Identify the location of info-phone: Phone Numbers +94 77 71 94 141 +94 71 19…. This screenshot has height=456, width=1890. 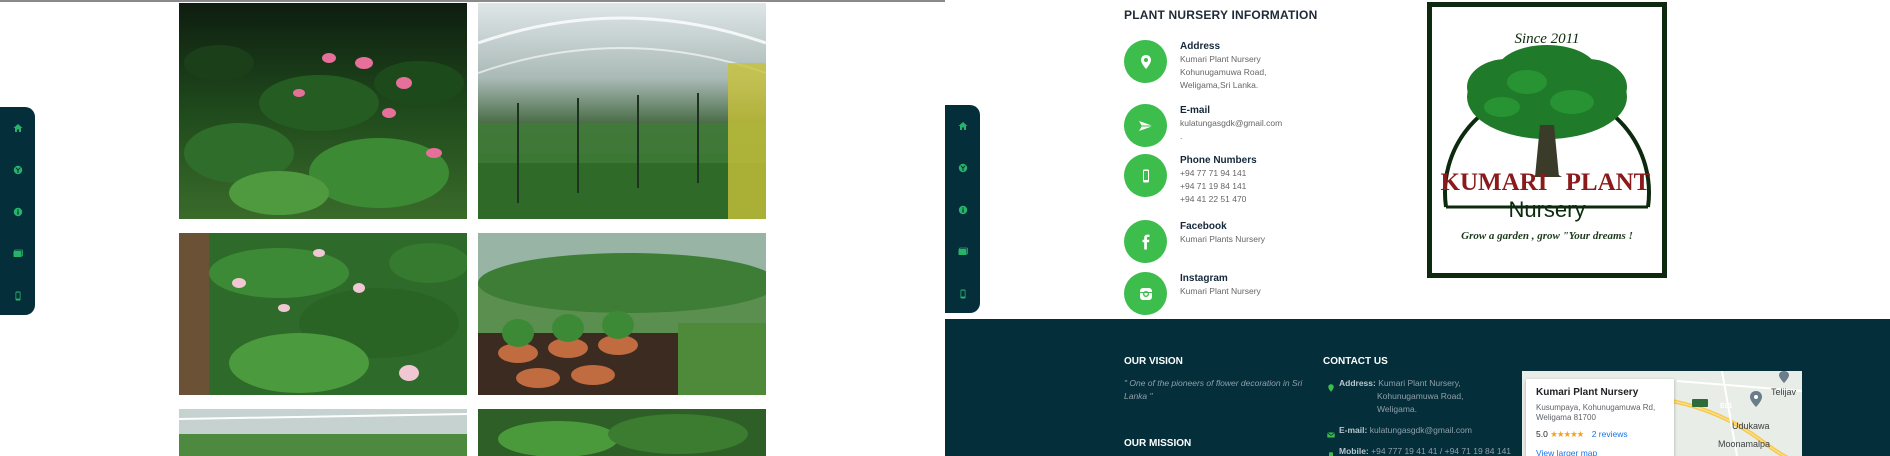
(1254, 179).